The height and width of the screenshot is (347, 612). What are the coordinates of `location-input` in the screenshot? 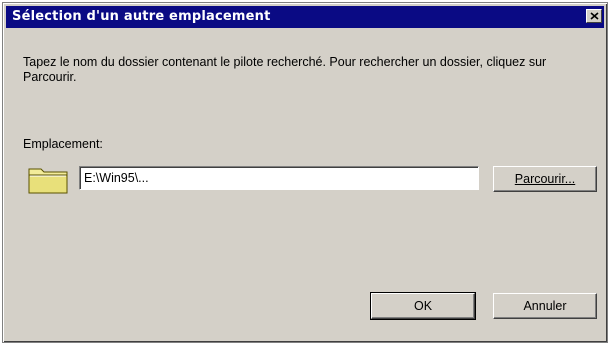 It's located at (279, 178).